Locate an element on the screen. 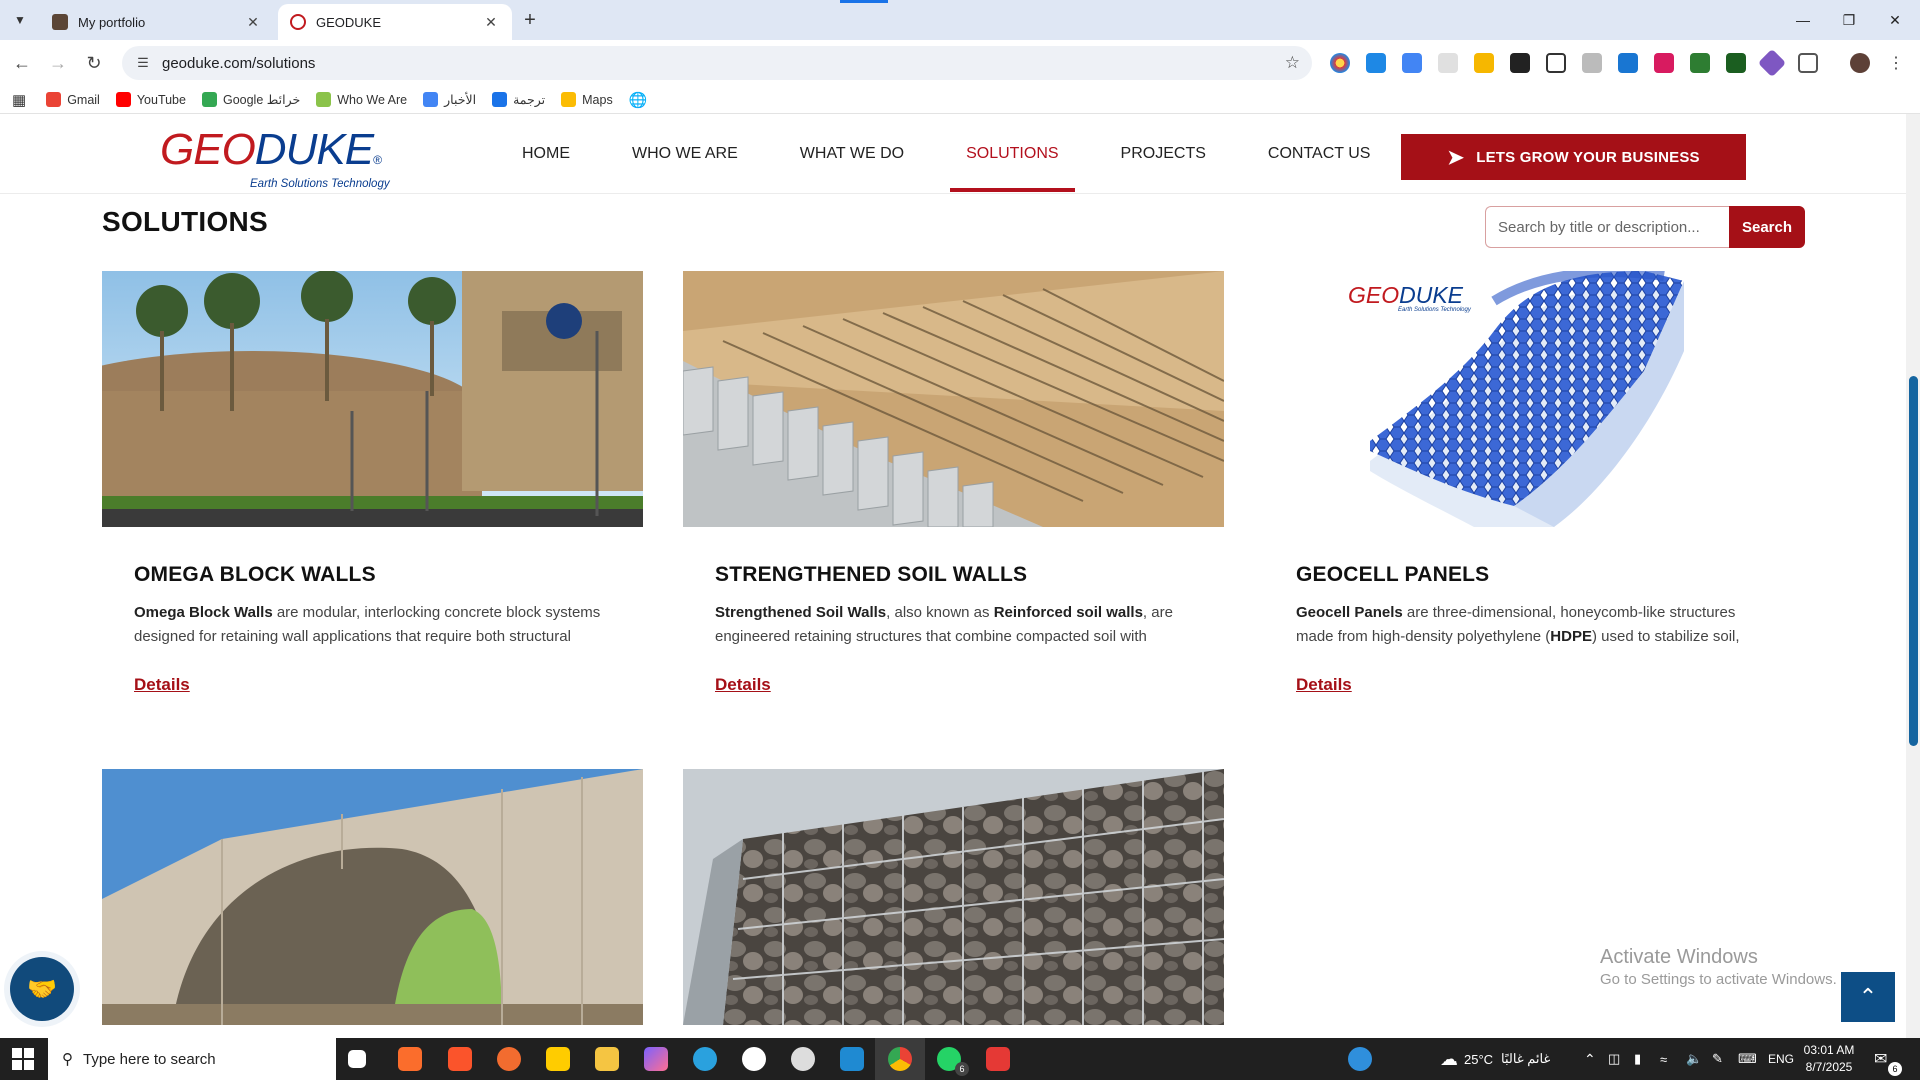  restore-window-icon: ❐ is located at coordinates (1849, 20).